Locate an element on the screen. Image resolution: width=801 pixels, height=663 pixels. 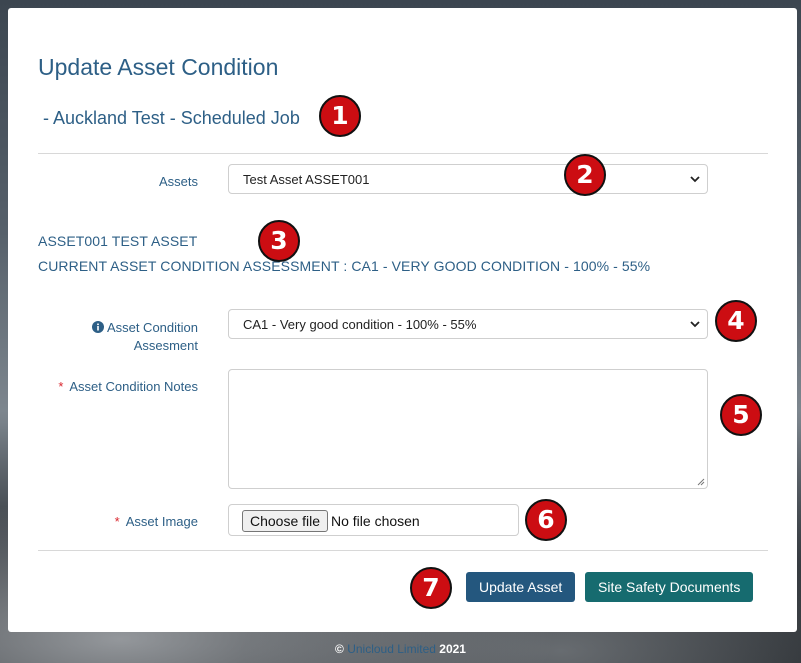
choose-file-button: Choose file is located at coordinates (285, 521).